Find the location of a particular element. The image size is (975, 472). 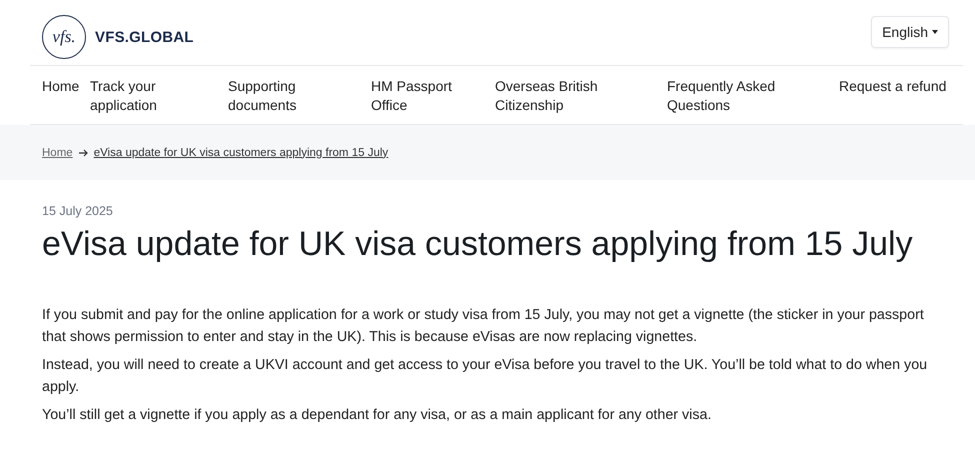

paragraph: Instead, you will need to create a UKVI account and get access to your eVisa before you travel to the UK. You’ll be told what to do when you apply. is located at coordinates (485, 376).